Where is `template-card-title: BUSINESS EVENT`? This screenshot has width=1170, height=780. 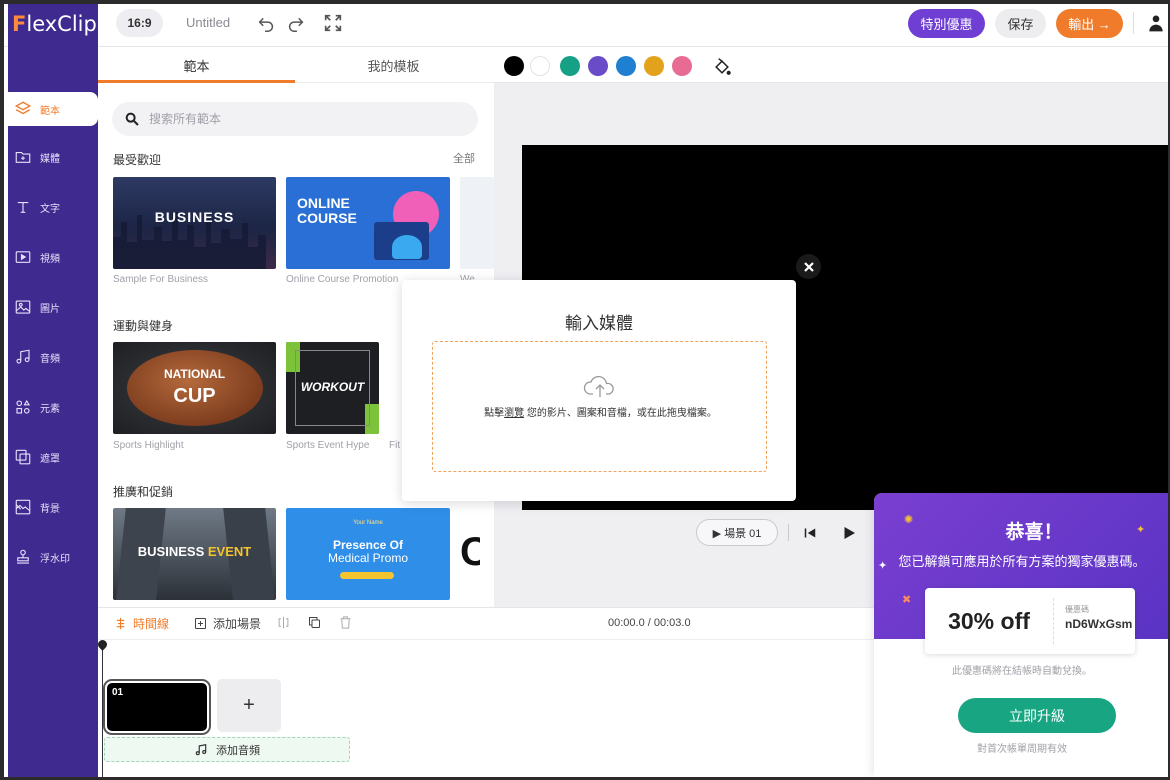 template-card-title: BUSINESS EVENT is located at coordinates (194, 551).